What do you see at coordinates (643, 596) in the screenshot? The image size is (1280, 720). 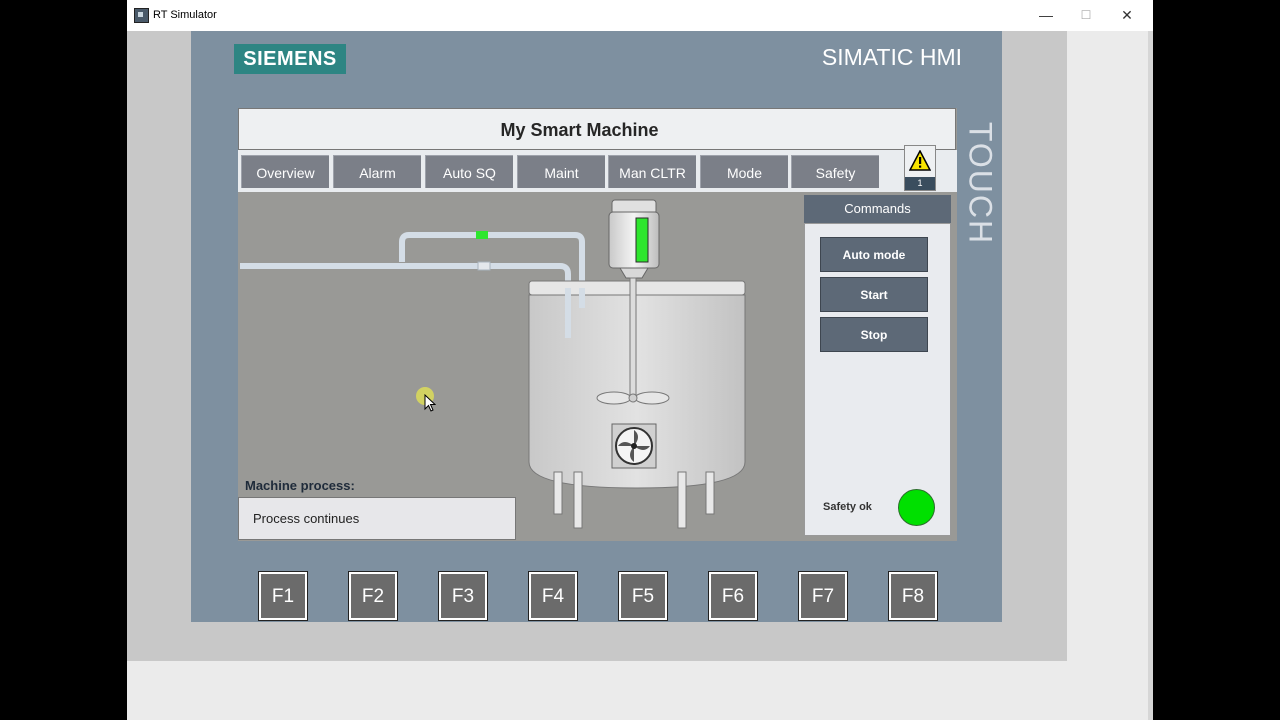 I see `f5-key: F5` at bounding box center [643, 596].